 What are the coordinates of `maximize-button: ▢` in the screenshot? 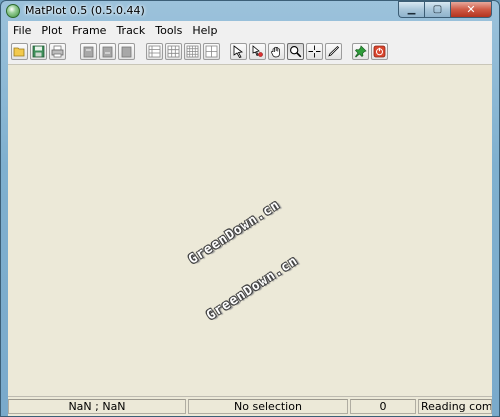 It's located at (437, 9).